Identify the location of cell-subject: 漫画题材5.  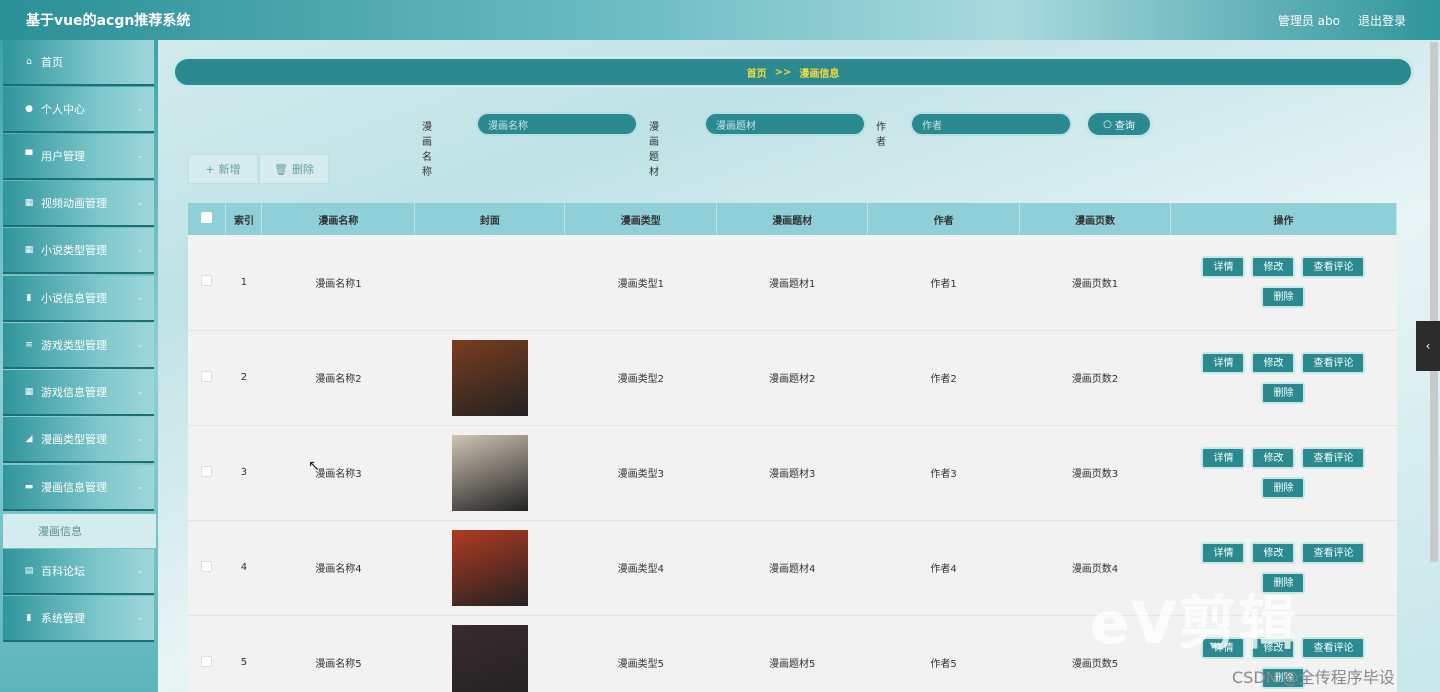
(792, 653).